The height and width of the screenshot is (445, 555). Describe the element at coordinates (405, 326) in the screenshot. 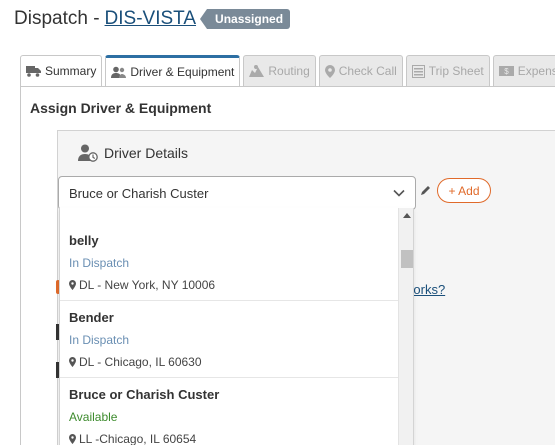

I see `dropdown-scrollbar` at that location.